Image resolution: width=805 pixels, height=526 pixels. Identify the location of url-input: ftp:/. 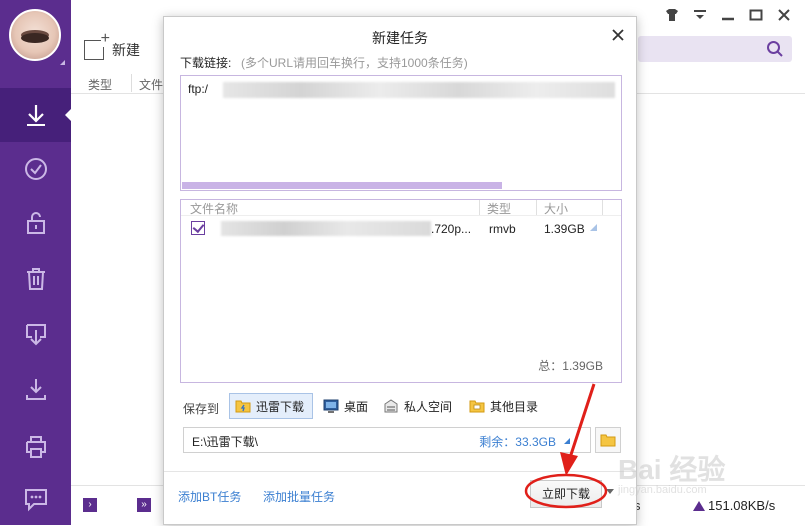
(401, 133).